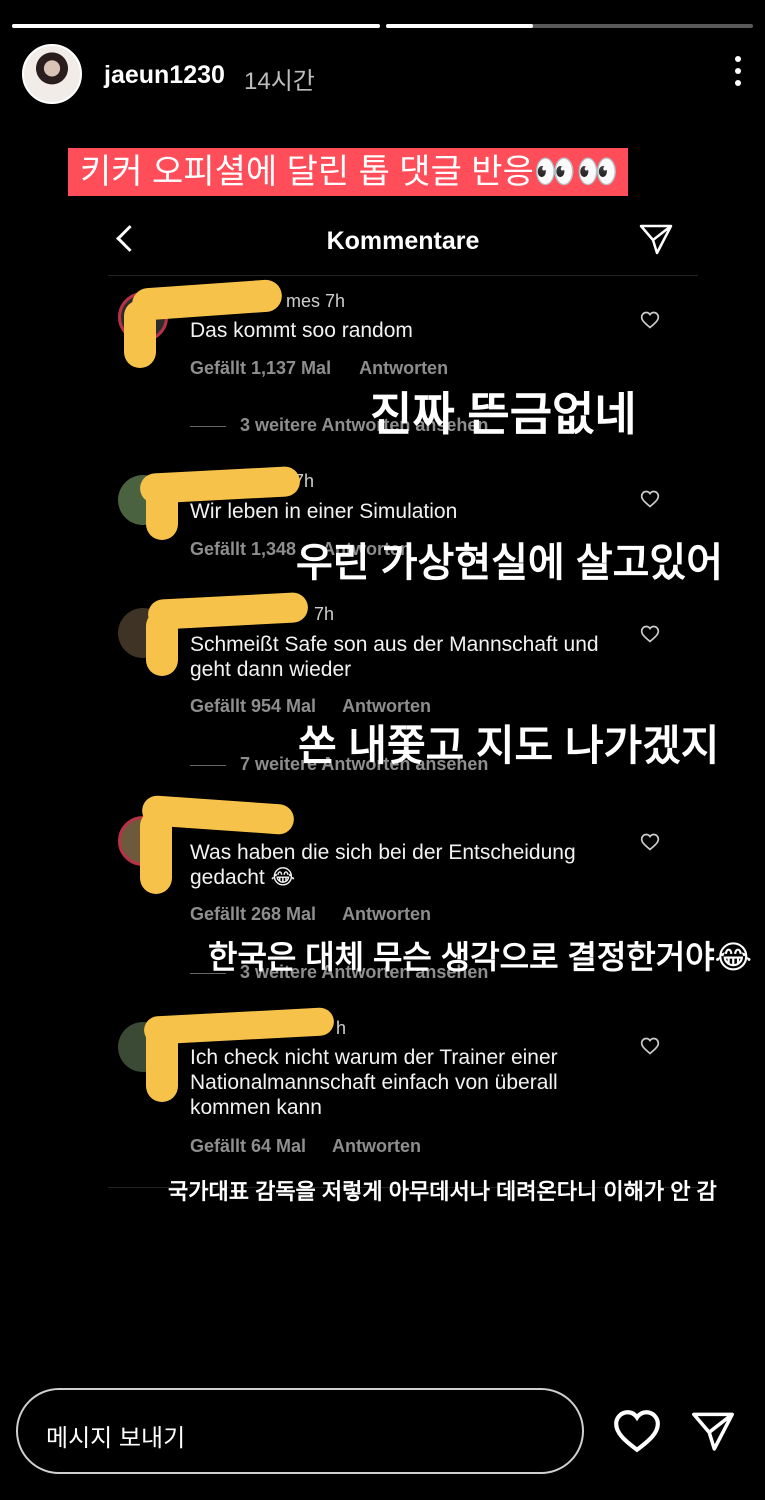 The height and width of the screenshot is (1500, 765). What do you see at coordinates (315, 301) in the screenshot?
I see `comment-username: mes 7h` at bounding box center [315, 301].